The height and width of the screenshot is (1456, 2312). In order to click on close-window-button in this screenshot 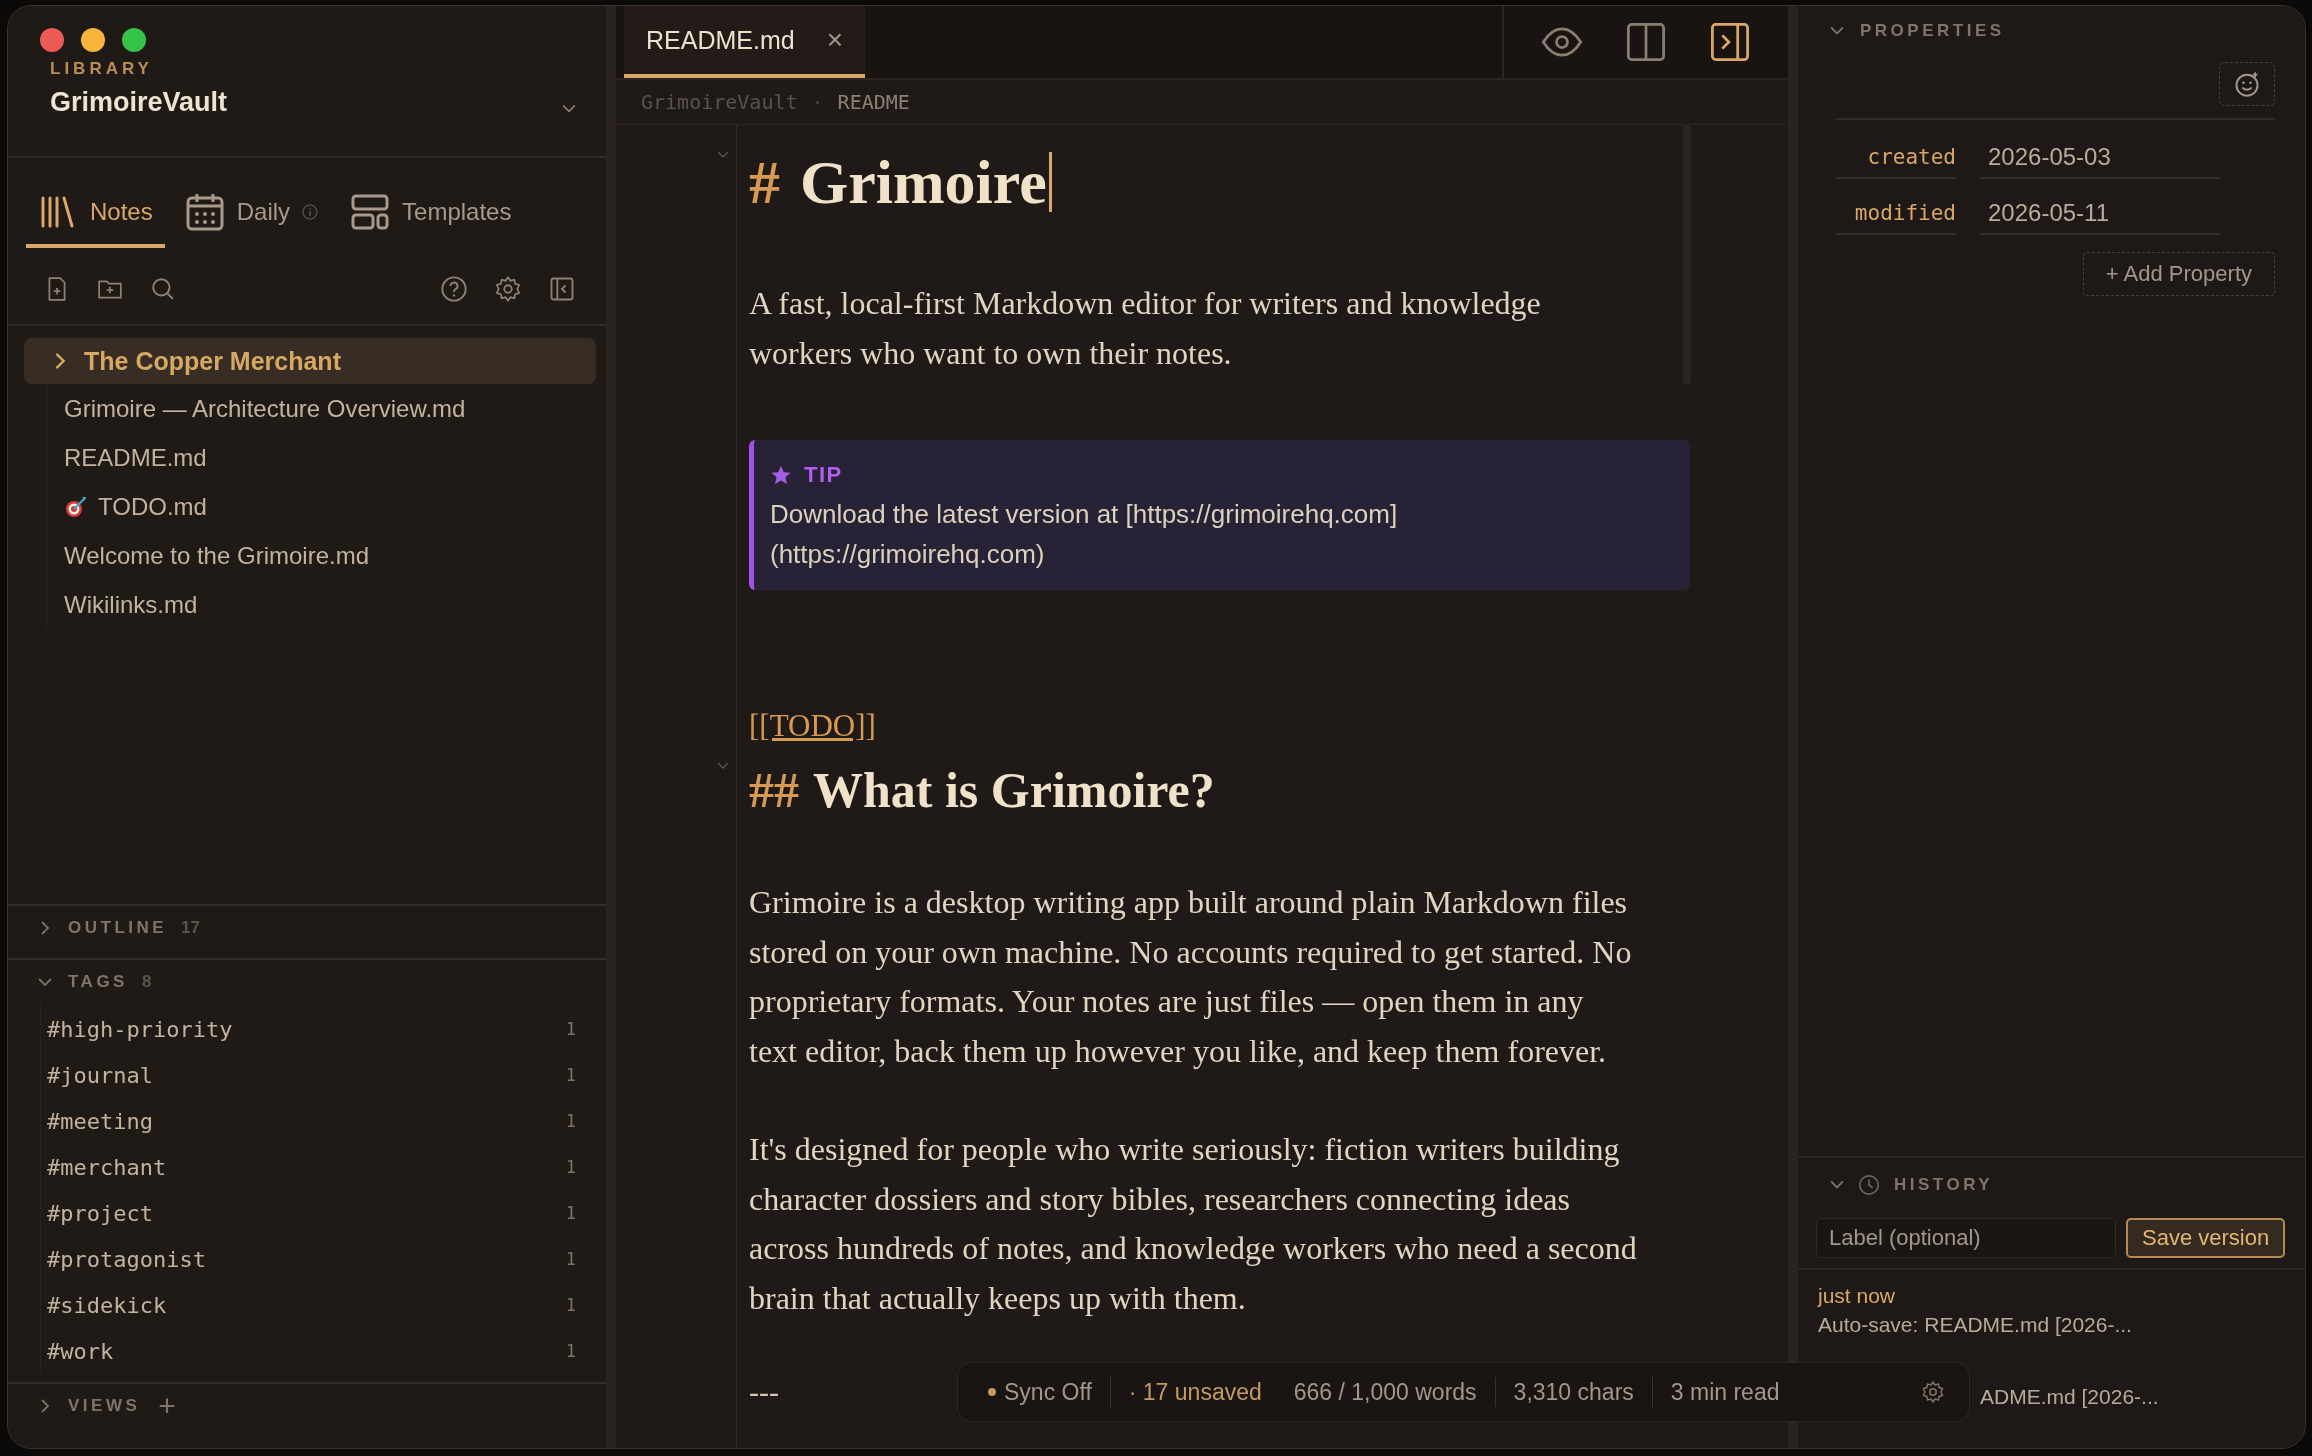, I will do `click(52, 40)`.